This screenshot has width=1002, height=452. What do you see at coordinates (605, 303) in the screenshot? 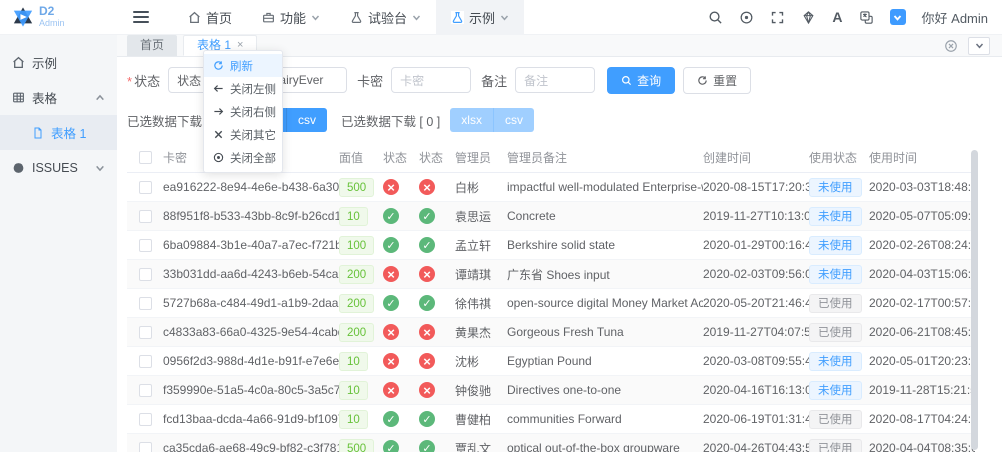
I see `cell-admin-remark: open-source digital Money Market Account` at bounding box center [605, 303].